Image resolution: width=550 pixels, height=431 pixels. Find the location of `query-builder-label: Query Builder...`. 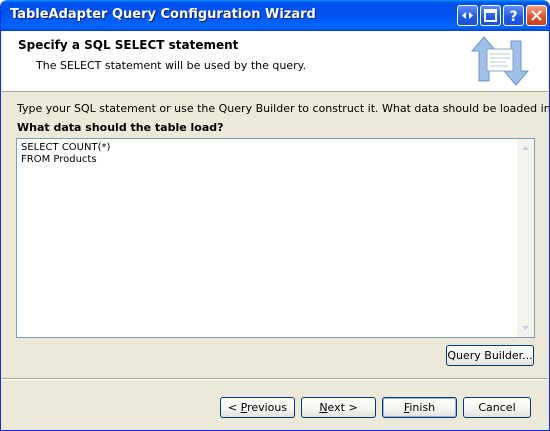

query-builder-label: Query Builder... is located at coordinates (490, 355).